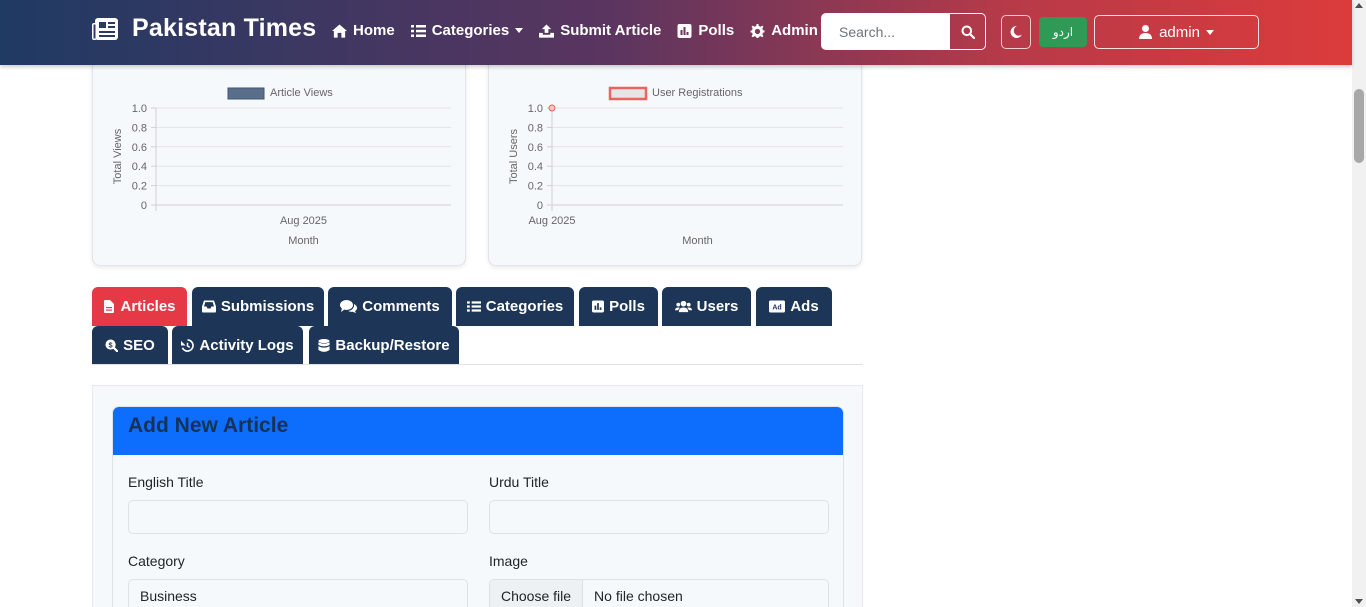  Describe the element at coordinates (697, 93) in the screenshot. I see `legend-label: User Registrations` at that location.